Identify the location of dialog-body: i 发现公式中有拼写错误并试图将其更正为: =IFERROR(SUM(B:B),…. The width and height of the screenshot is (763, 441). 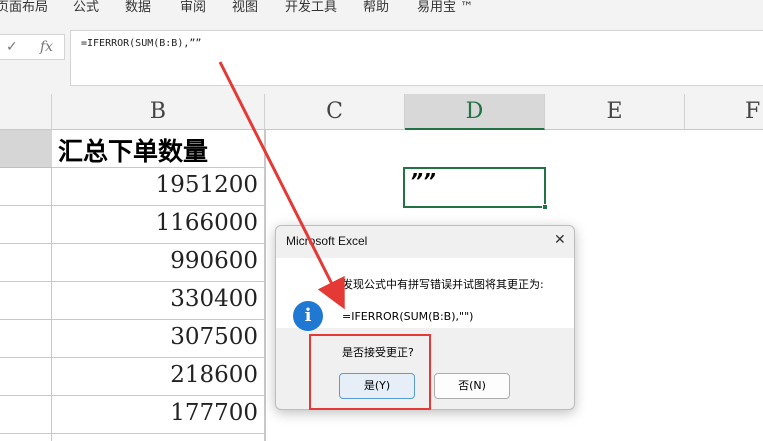
(425, 294).